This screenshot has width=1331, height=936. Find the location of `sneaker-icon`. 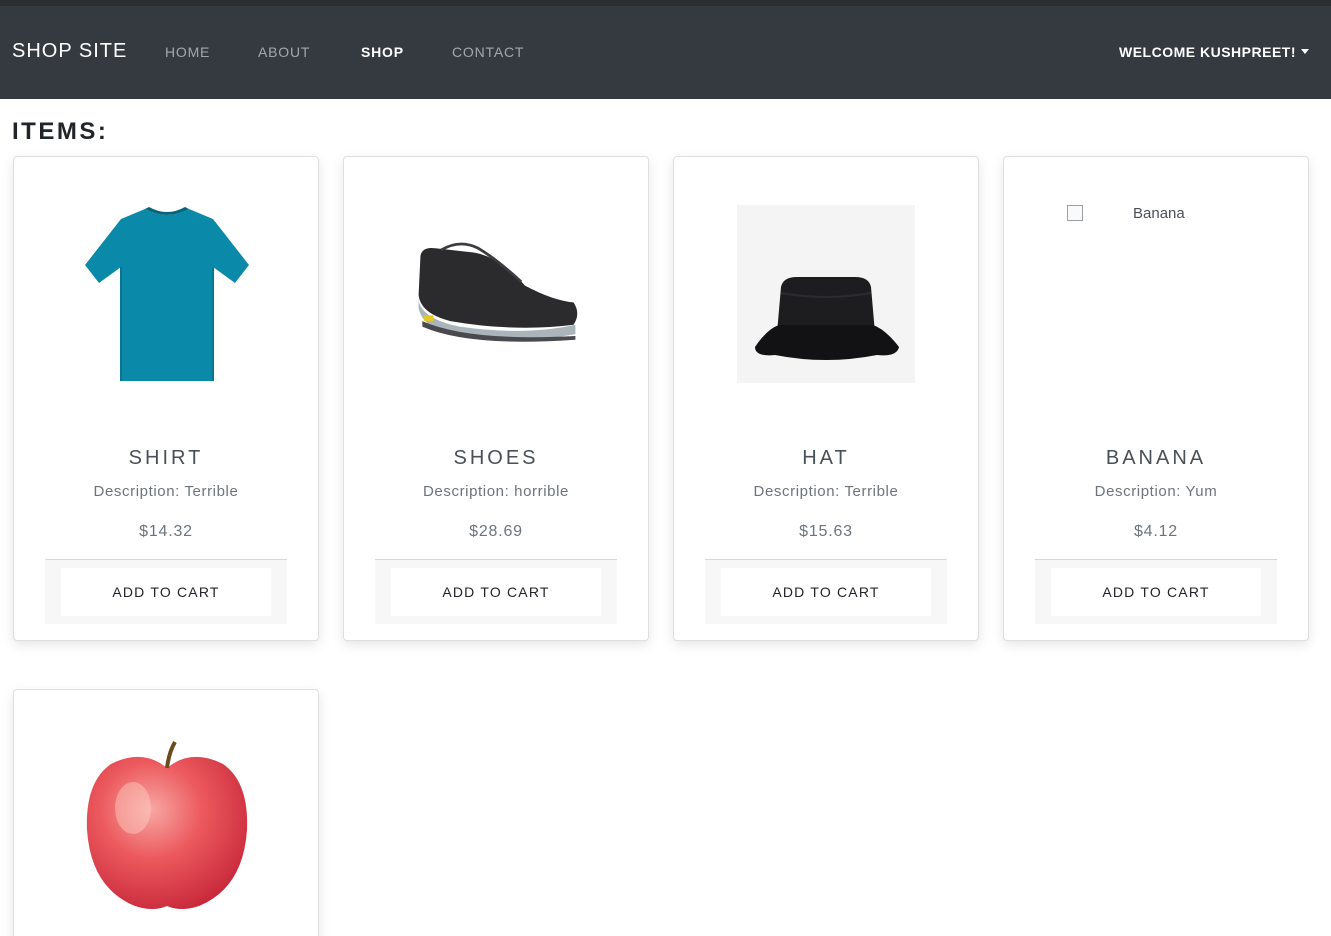

sneaker-icon is located at coordinates (498, 292).